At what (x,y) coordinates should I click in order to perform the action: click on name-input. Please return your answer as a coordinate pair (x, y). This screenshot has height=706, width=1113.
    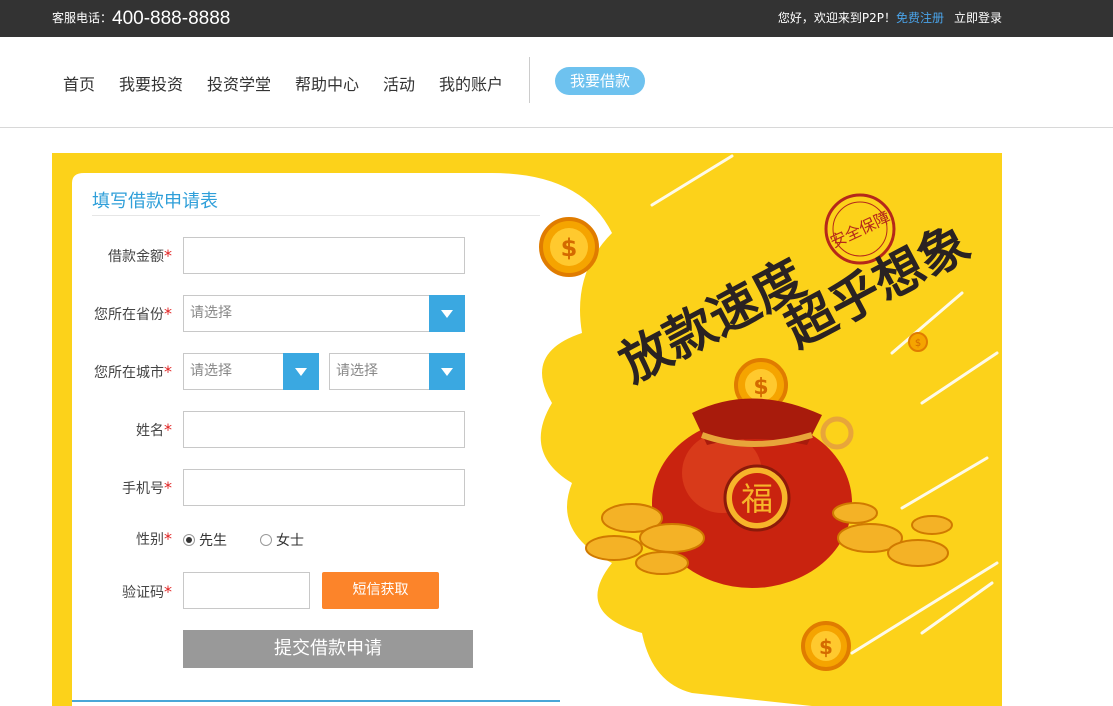
    Looking at the image, I should click on (324, 429).